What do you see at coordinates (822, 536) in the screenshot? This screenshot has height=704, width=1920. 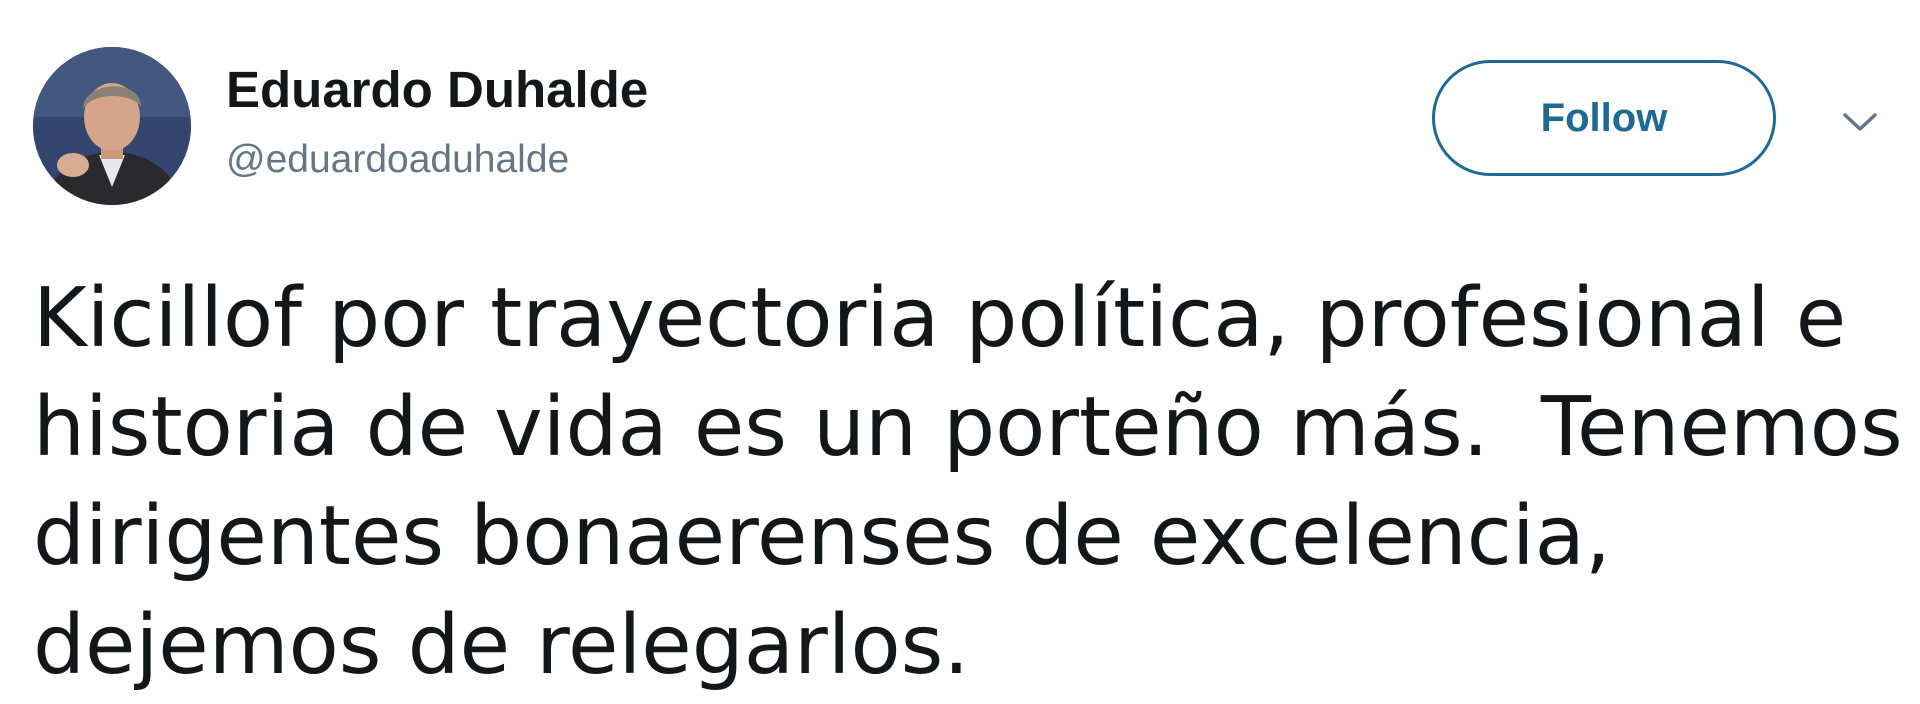 I see `tweet-text-line: dirigentes bonaerenses de excelencia,` at bounding box center [822, 536].